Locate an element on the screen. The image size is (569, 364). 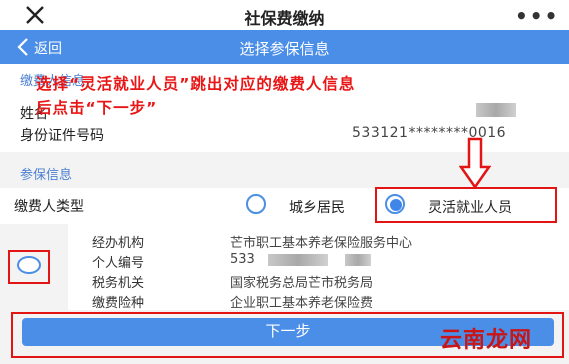
detail-label-insurance-type: 缴费险种 is located at coordinates (118, 303).